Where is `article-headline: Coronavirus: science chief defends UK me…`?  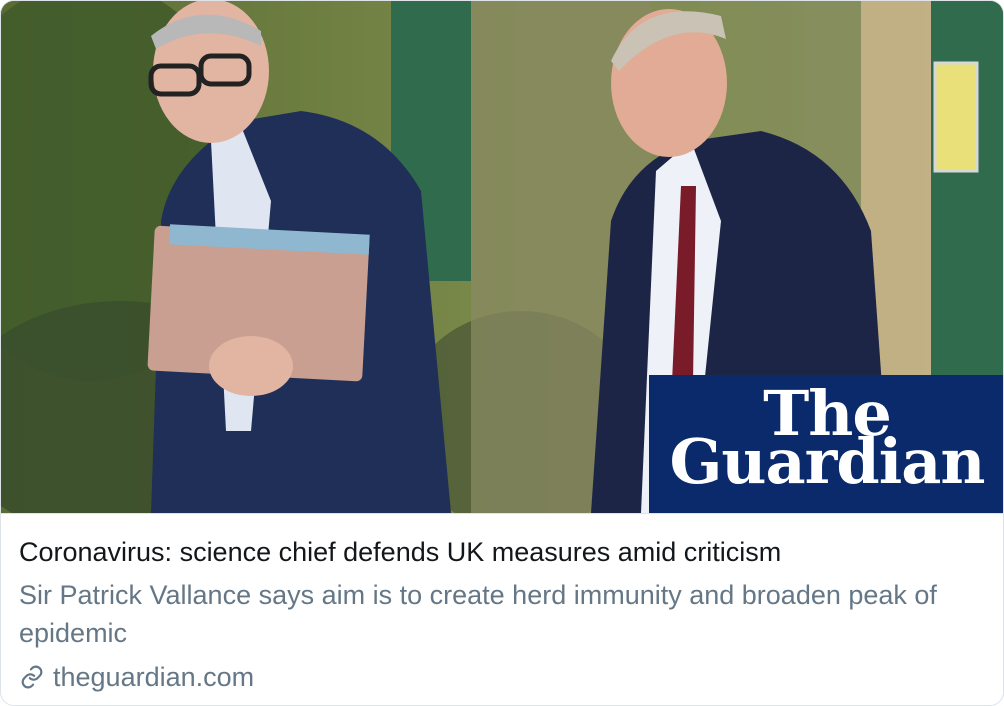 article-headline: Coronavirus: science chief defends UK me… is located at coordinates (502, 552).